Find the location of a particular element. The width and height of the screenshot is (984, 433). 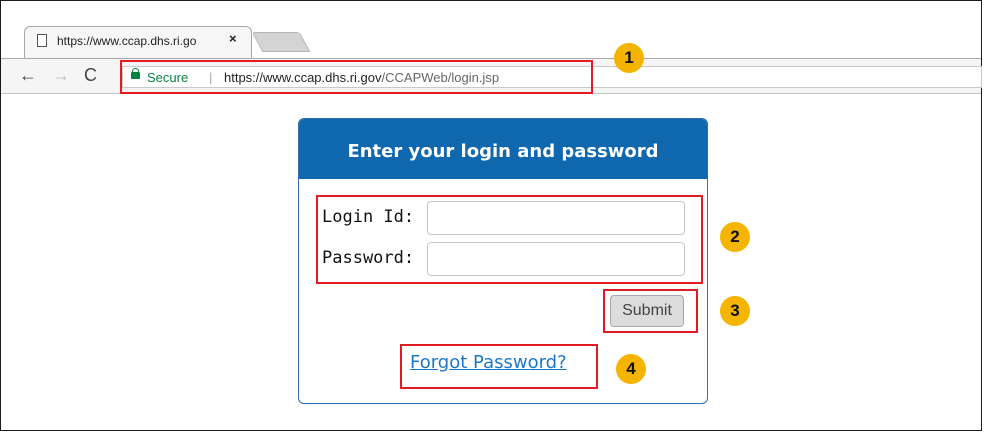

reload-icon: C is located at coordinates (90, 75).